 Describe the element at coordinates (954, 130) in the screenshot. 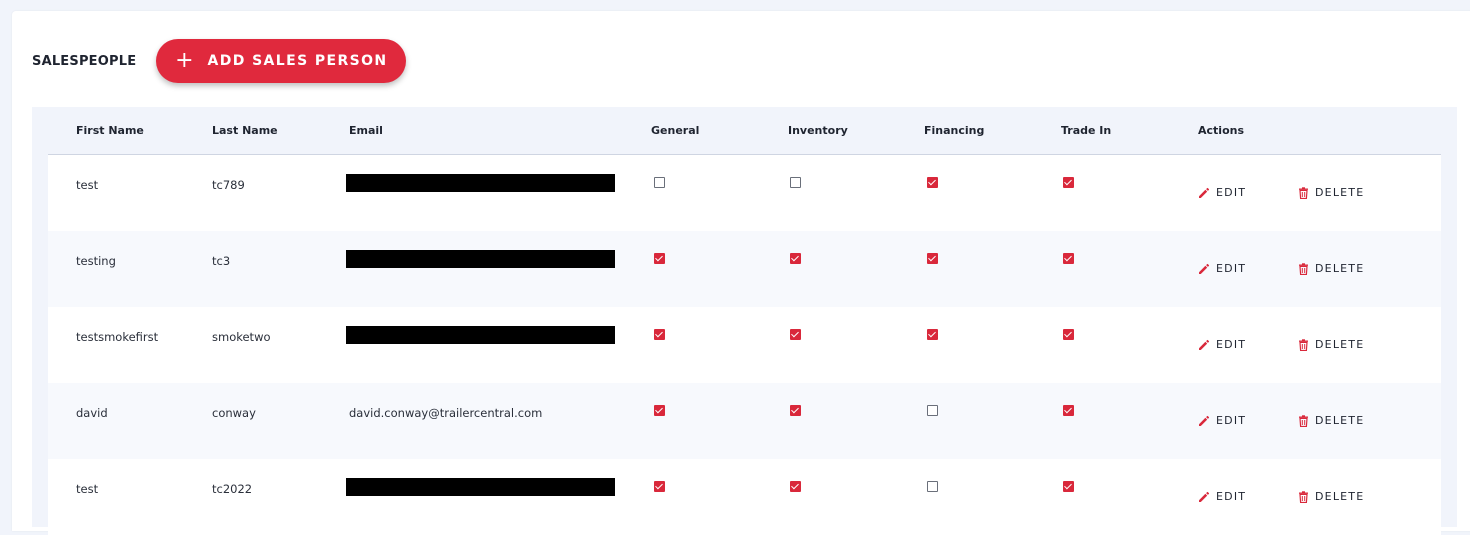

I see `column-header-financing: Financing` at that location.